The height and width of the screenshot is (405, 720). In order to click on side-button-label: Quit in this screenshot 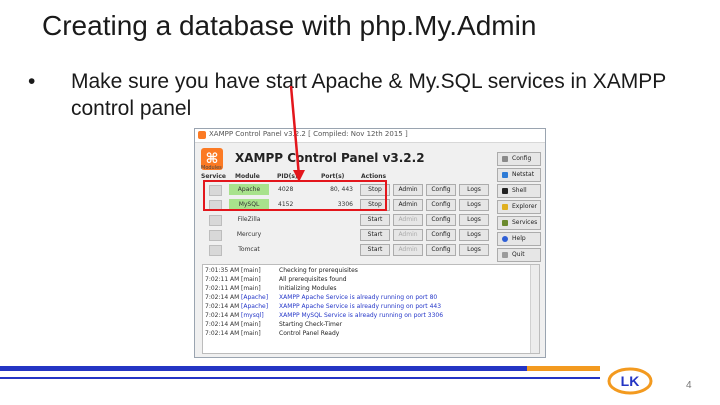, I will do `click(518, 254)`.